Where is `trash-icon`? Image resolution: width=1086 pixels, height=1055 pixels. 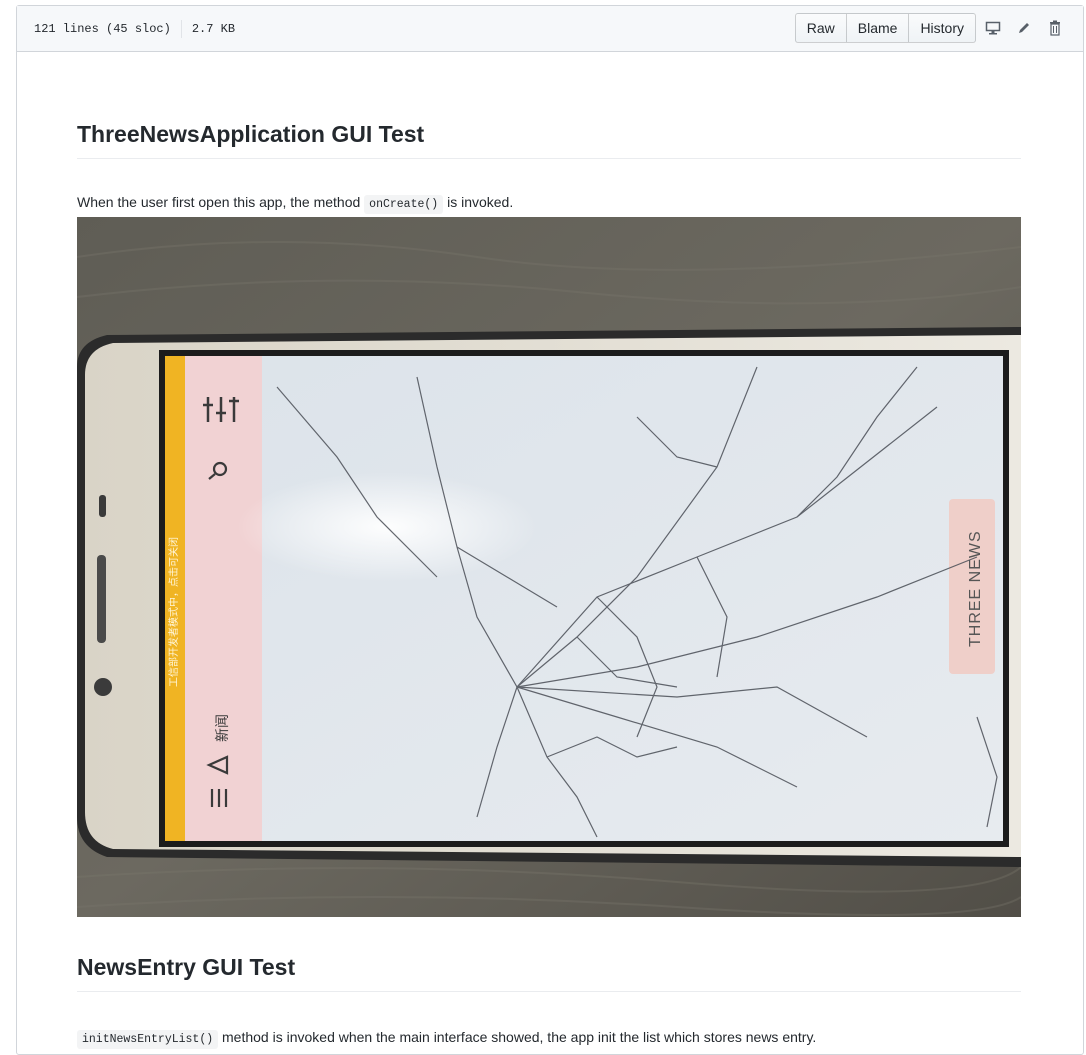
trash-icon is located at coordinates (1055, 28).